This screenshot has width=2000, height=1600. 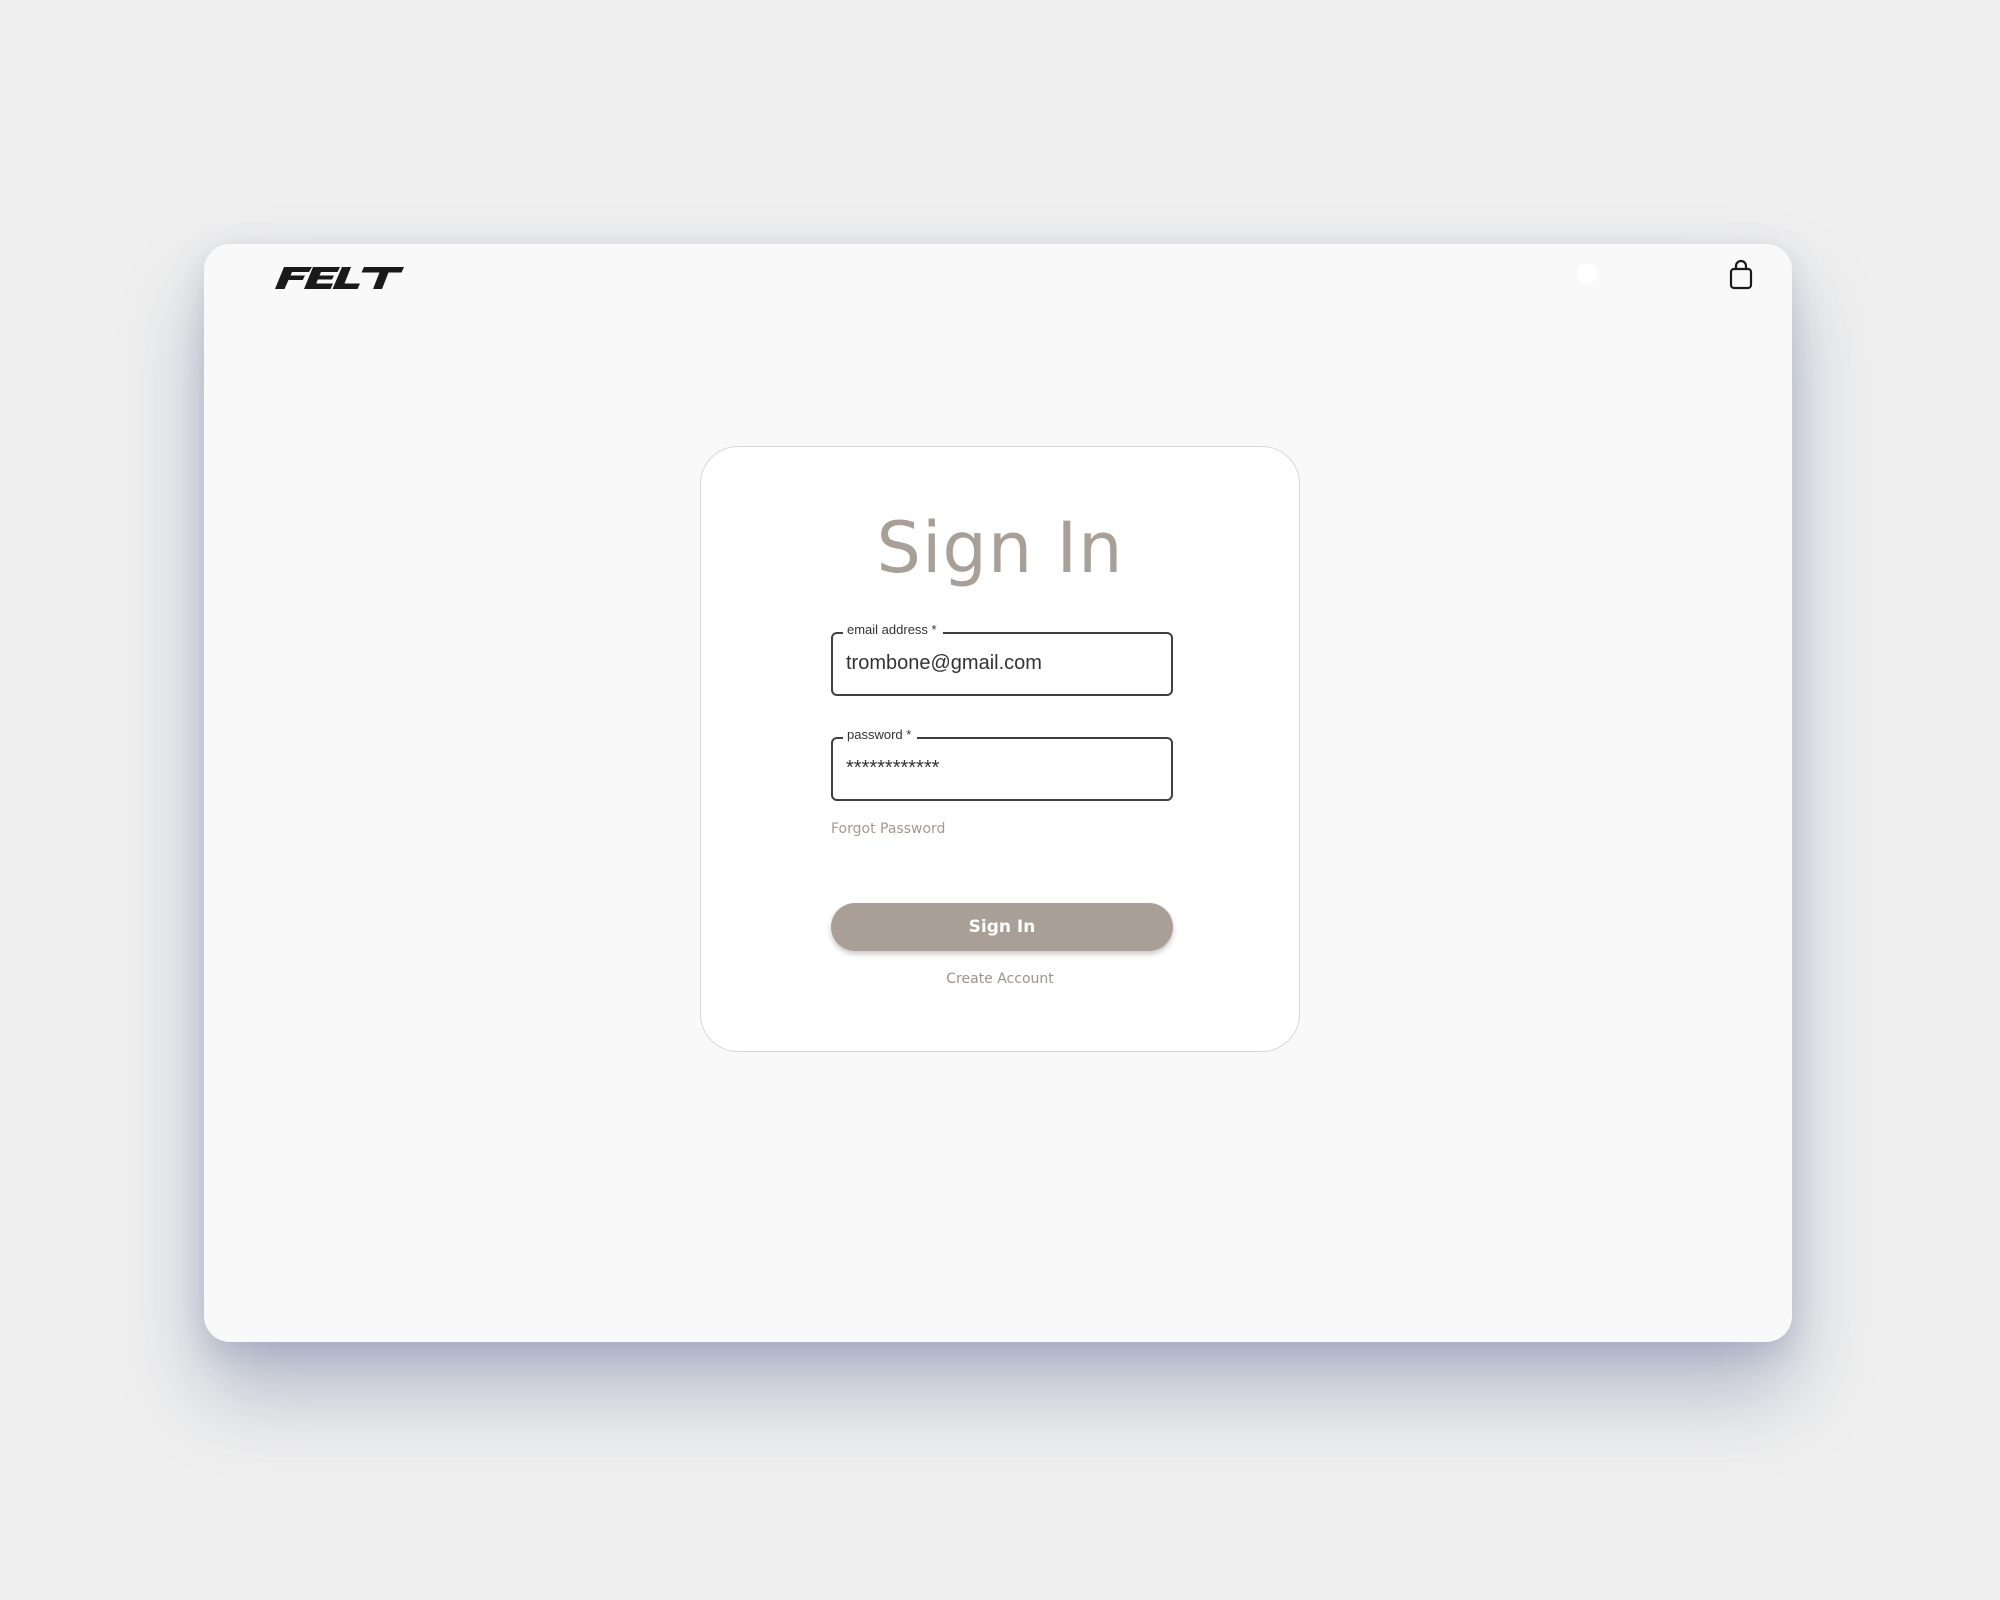 I want to click on status-dot, so click(x=1587, y=274).